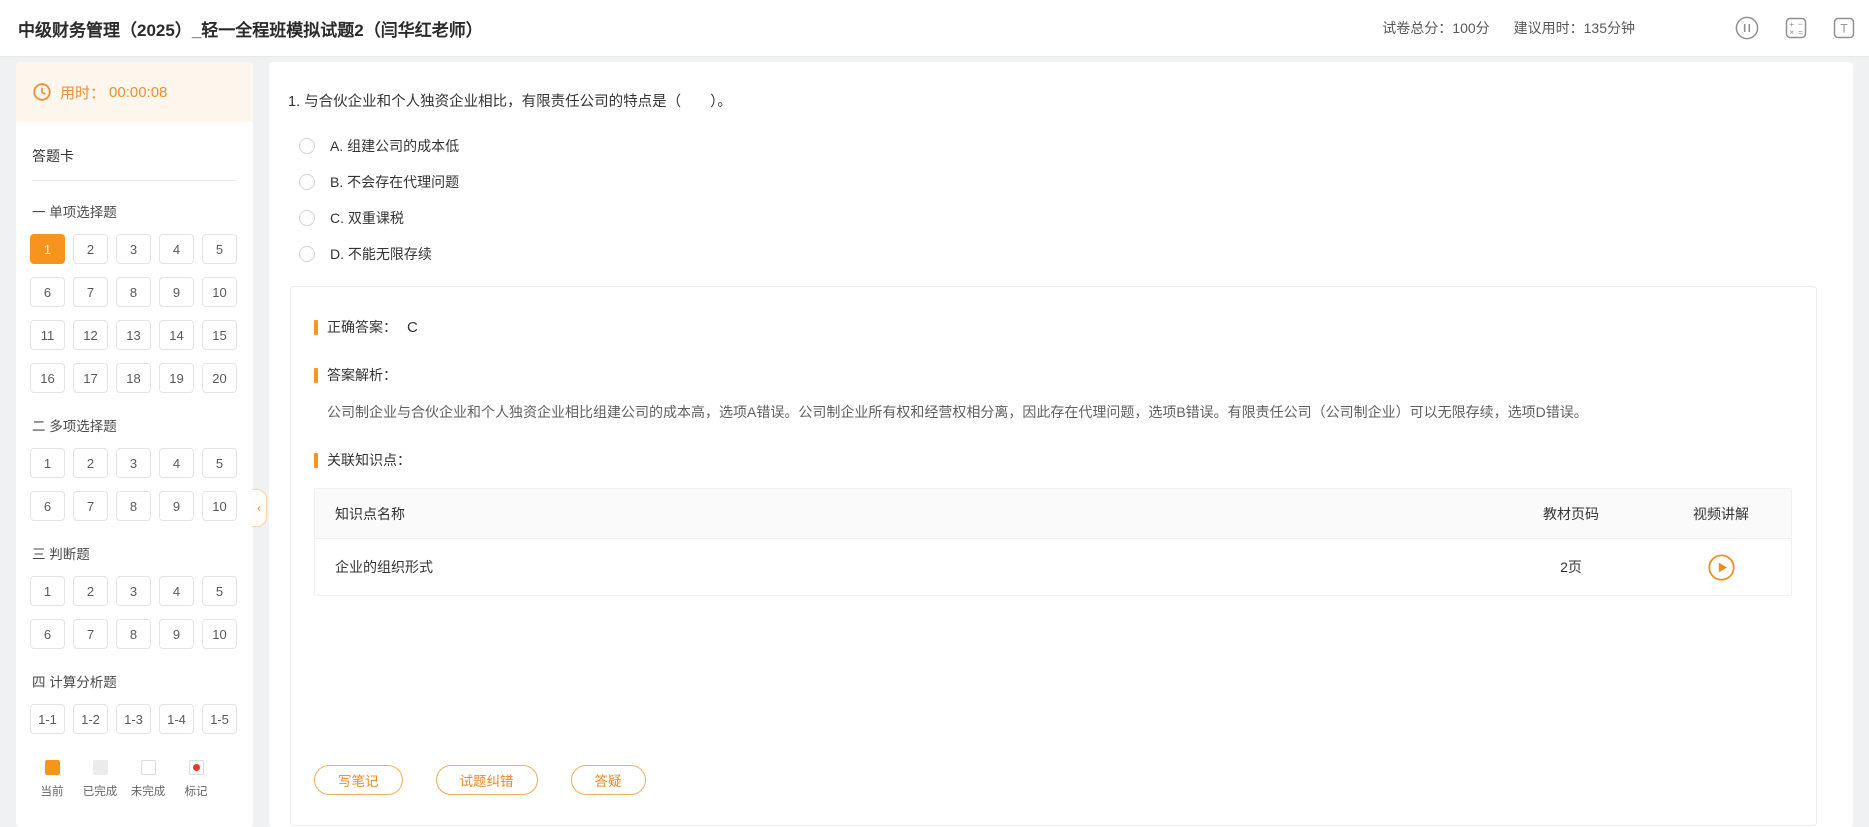 This screenshot has height=827, width=1869. Describe the element at coordinates (53, 156) in the screenshot. I see `answer-card-title: 答题卡` at that location.